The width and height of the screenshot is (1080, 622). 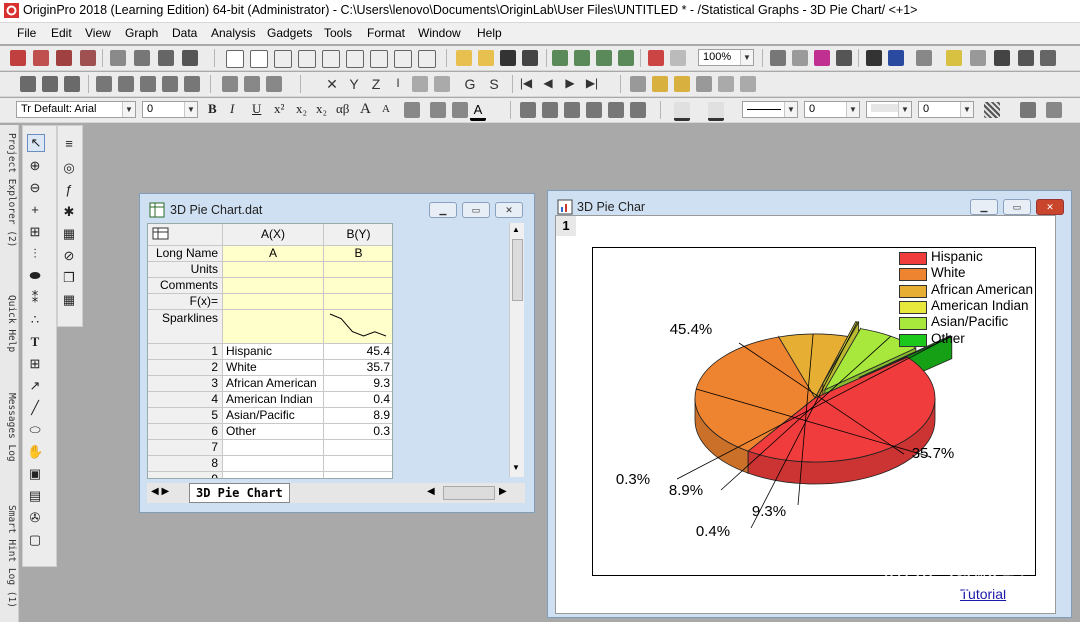 I want to click on layer6-icon, so click(x=638, y=110).